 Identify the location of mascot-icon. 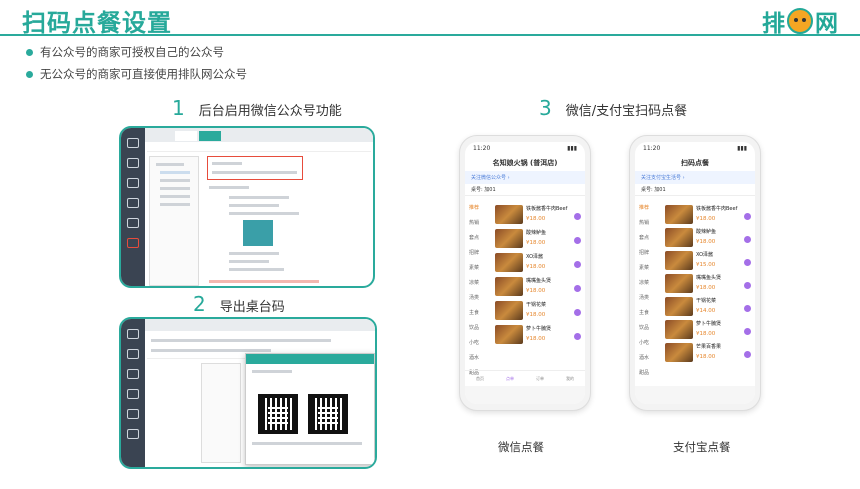
(800, 21).